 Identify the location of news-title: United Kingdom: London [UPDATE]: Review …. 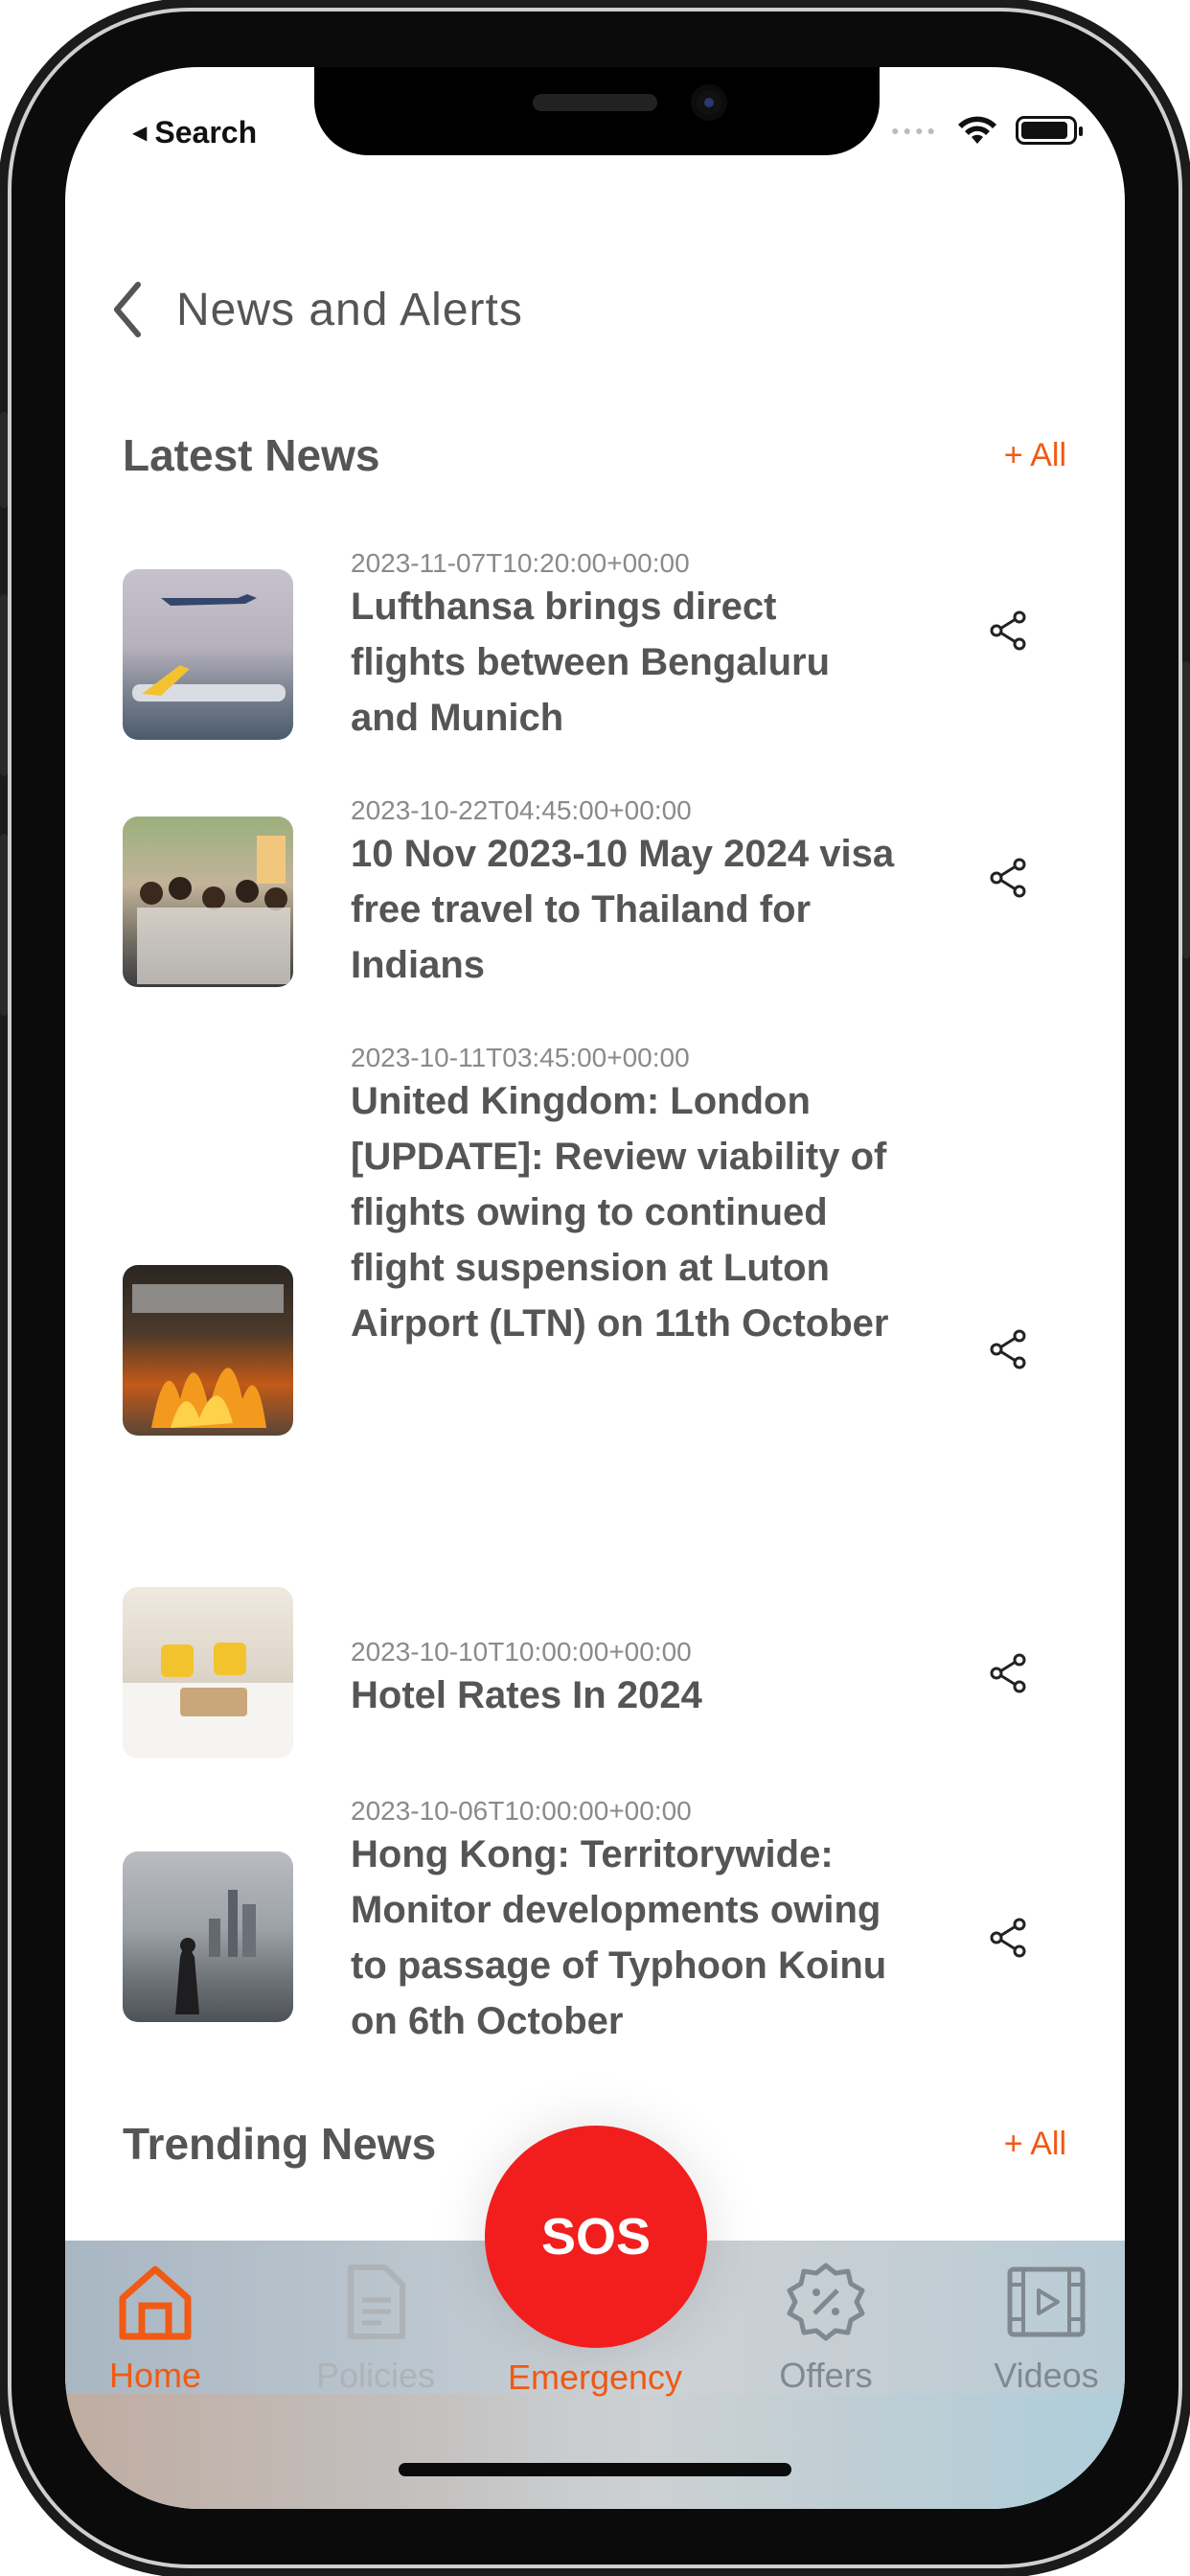
(620, 1212).